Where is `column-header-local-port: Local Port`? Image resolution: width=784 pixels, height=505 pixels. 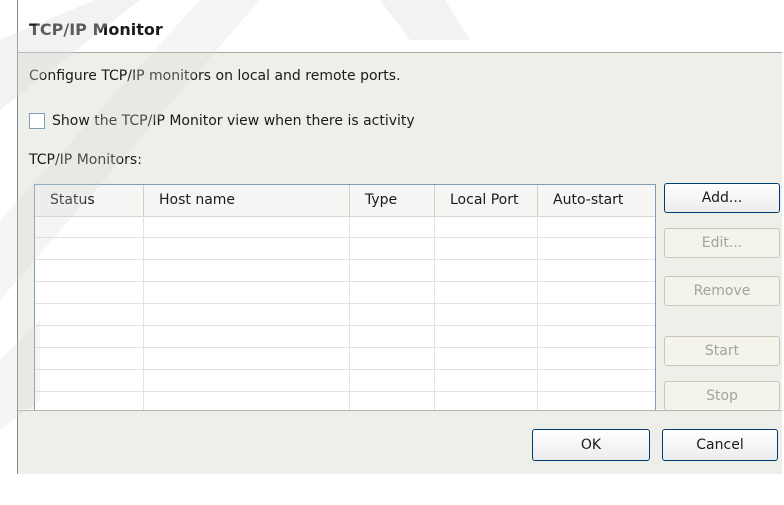
column-header-local-port: Local Port is located at coordinates (486, 200).